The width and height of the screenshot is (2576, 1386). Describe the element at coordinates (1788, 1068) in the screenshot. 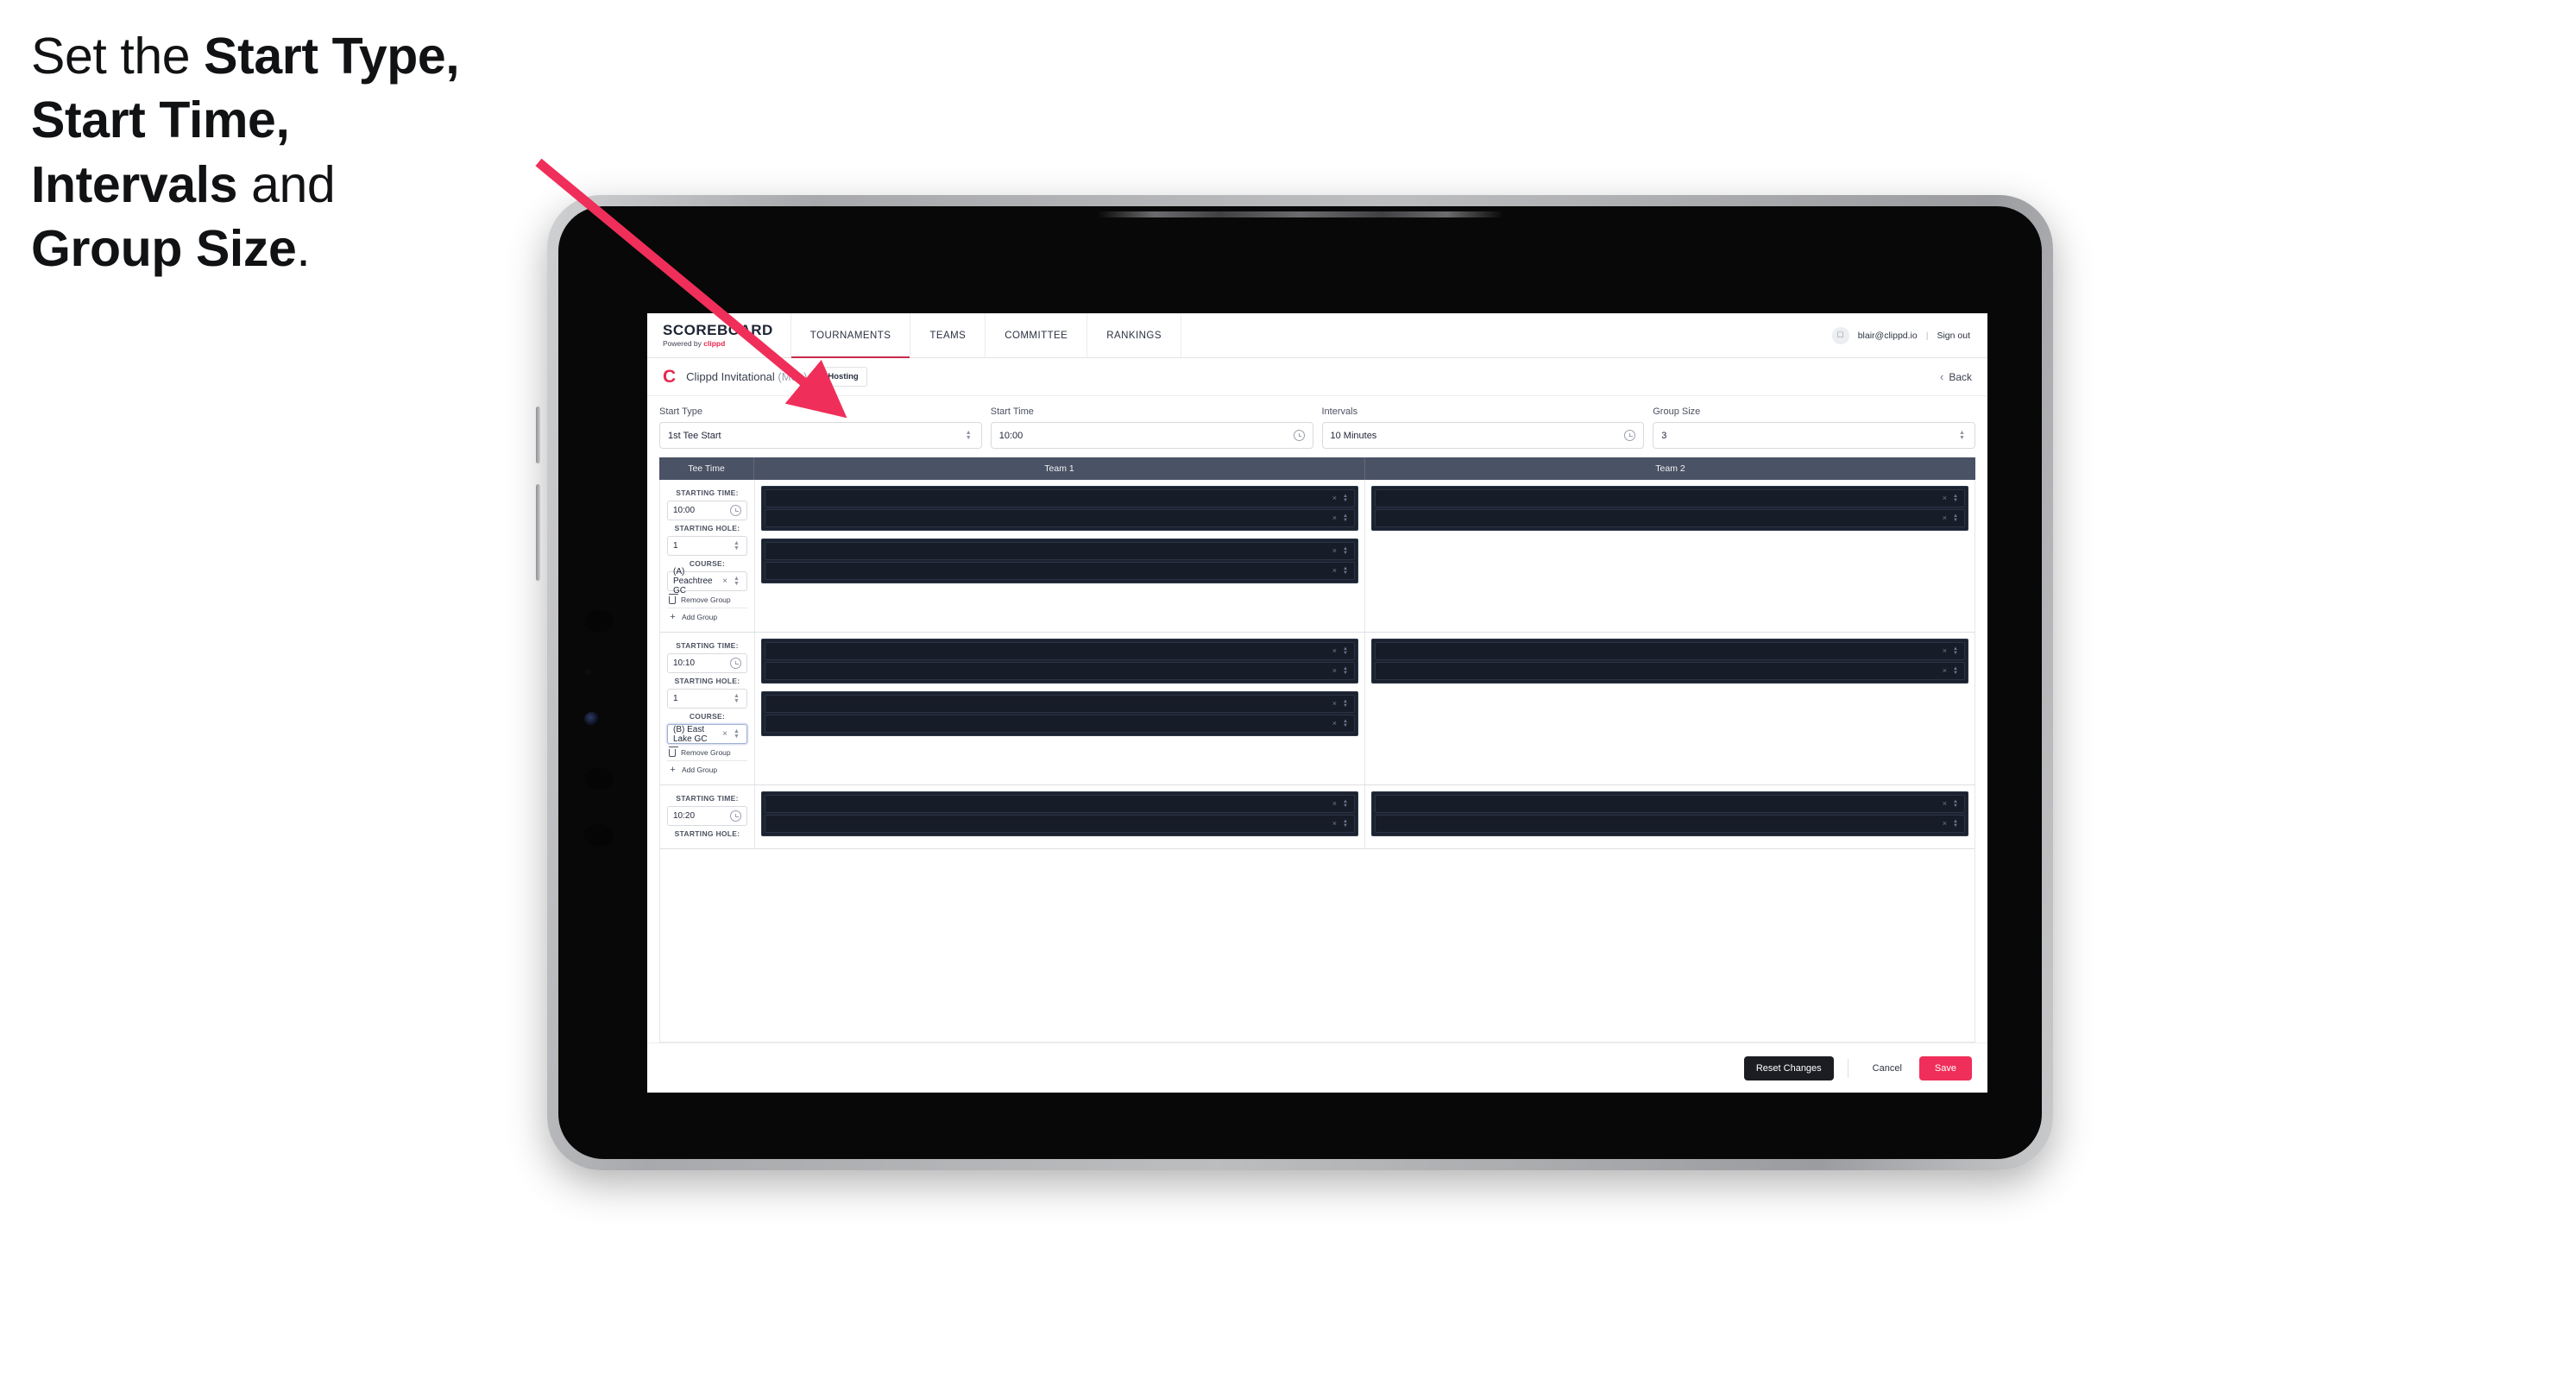

I see `reset-changes-button: Reset Changes` at that location.